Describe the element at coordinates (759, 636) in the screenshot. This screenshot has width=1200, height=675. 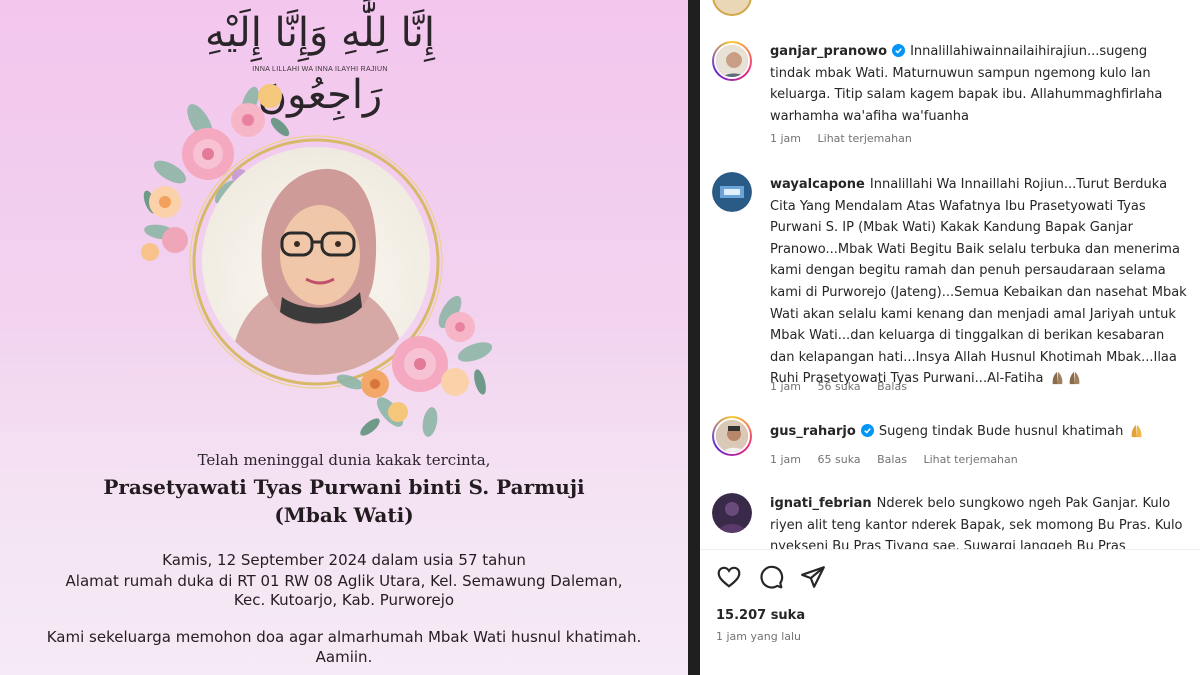
I see `post-time: 1 jam yang lalu` at that location.